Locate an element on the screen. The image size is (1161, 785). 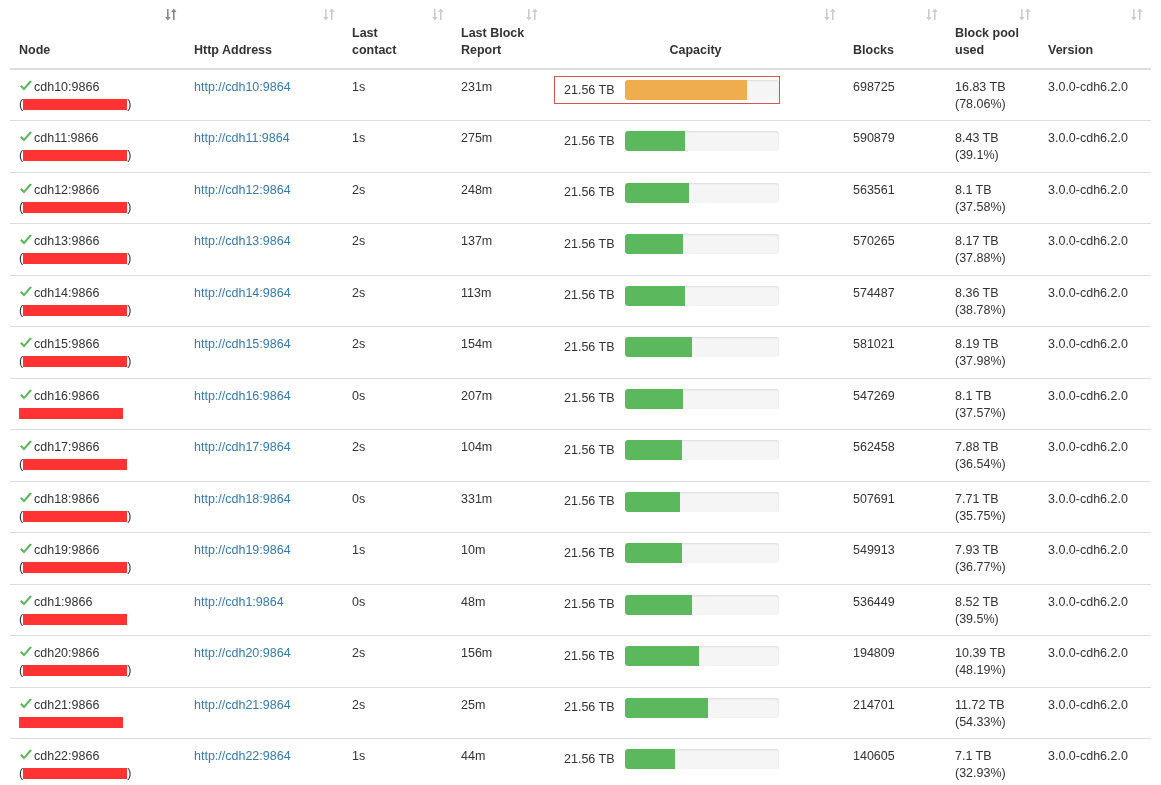
block-count: 563561 is located at coordinates (874, 189).